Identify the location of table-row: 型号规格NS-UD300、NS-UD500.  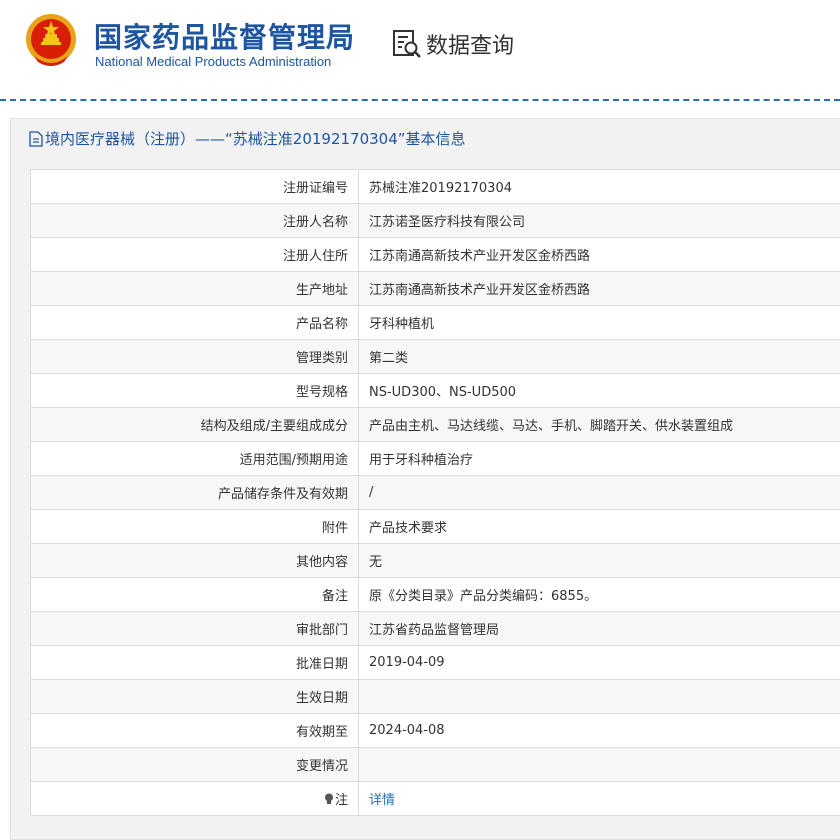
(435, 391).